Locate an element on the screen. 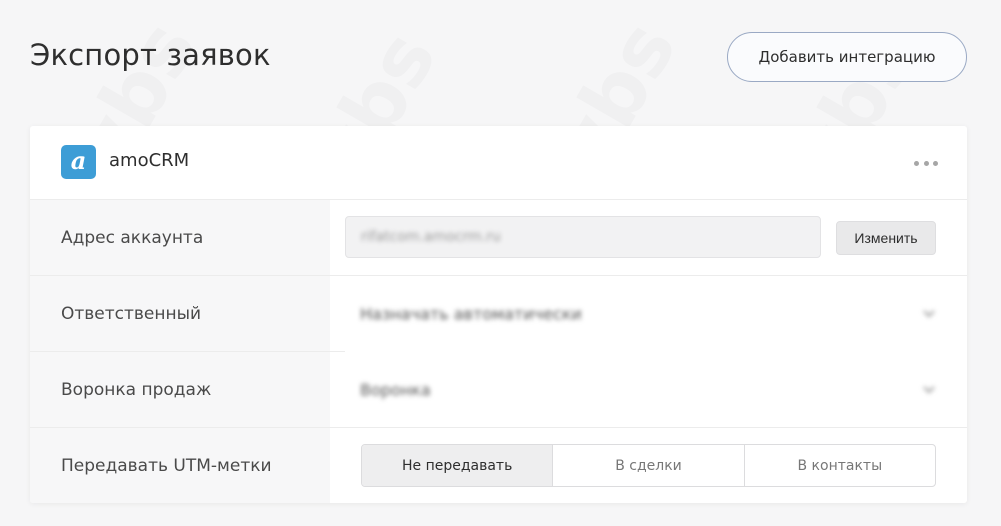  utm-option-deals: В сделки is located at coordinates (649, 465).